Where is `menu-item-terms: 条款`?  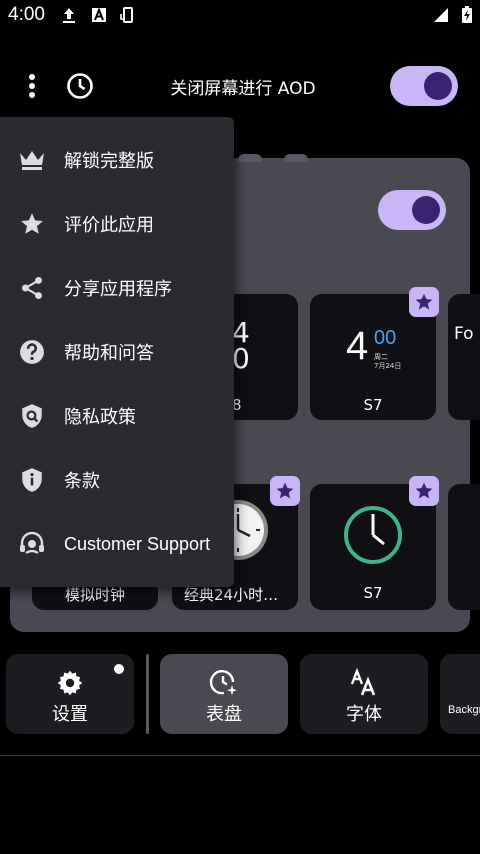 menu-item-terms: 条款 is located at coordinates (117, 480).